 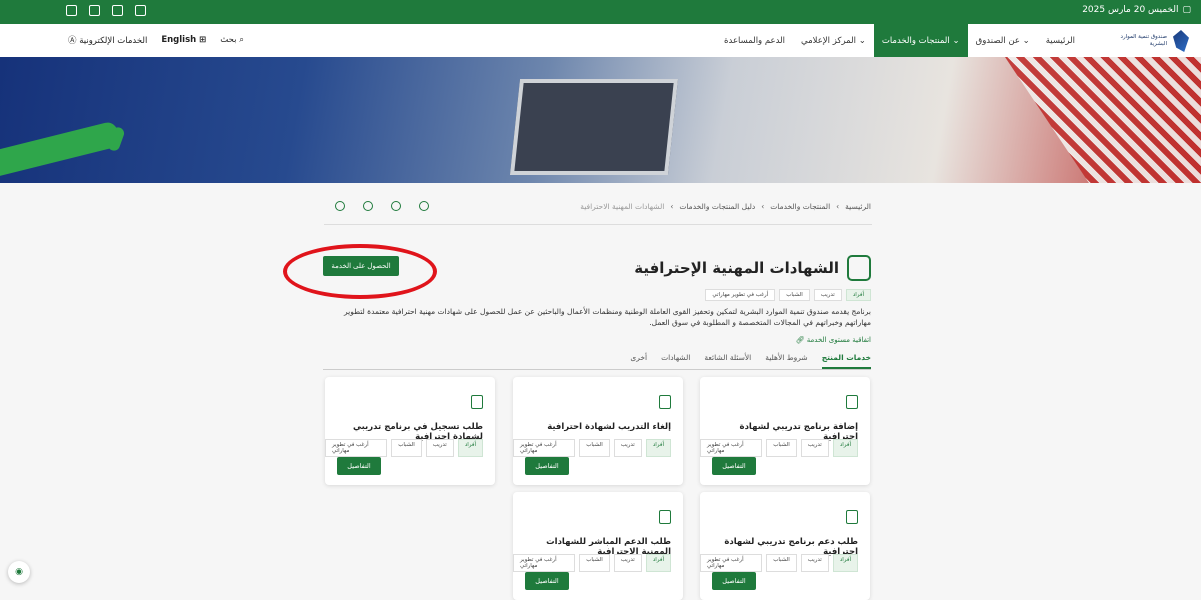 I want to click on link-icon: 🔗︎, so click(x=800, y=340).